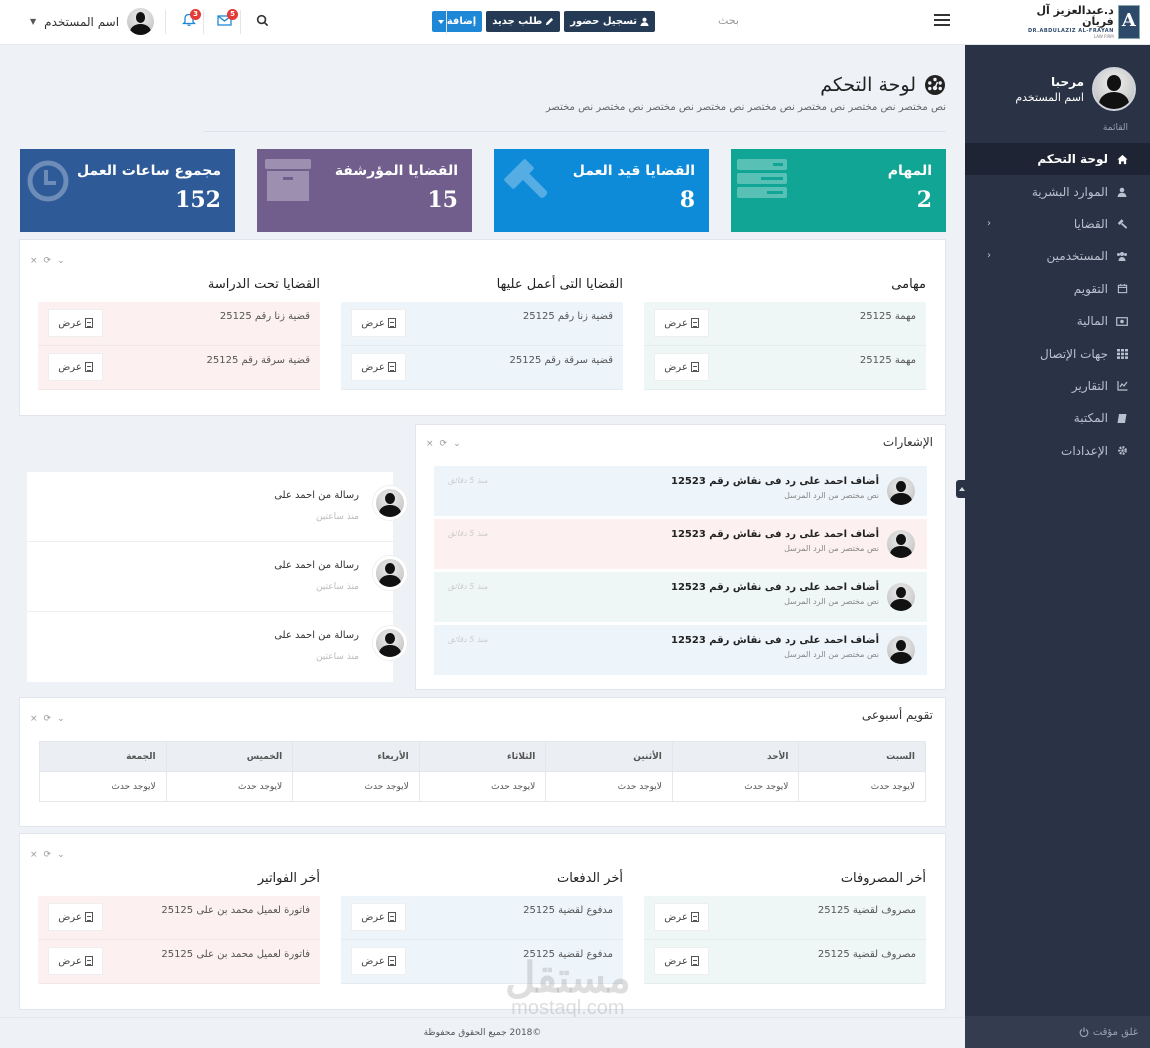 The width and height of the screenshot is (1150, 1048). I want to click on message-text: رسالة من احمد على, so click(316, 565).